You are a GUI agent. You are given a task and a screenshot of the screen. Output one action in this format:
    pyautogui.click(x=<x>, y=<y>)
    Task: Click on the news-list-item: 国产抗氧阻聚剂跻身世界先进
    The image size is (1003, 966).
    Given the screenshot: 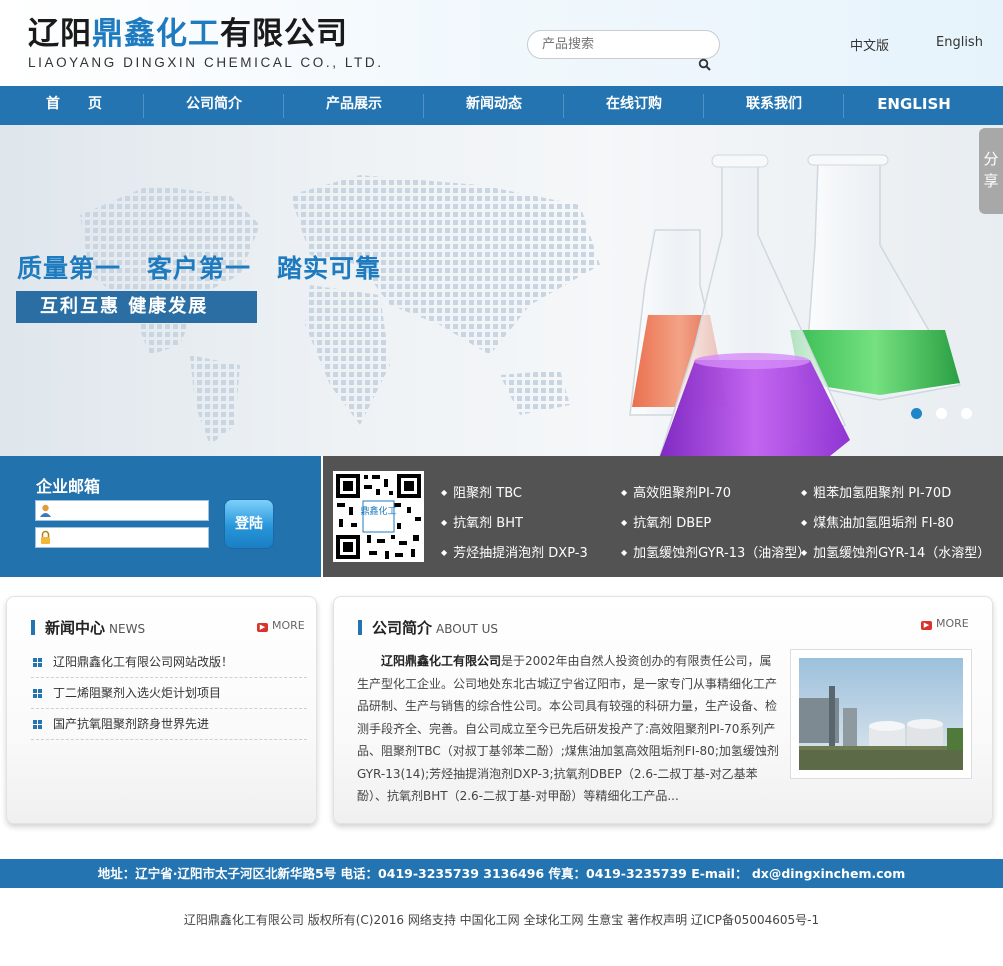 What is the action you would take?
    pyautogui.click(x=169, y=724)
    